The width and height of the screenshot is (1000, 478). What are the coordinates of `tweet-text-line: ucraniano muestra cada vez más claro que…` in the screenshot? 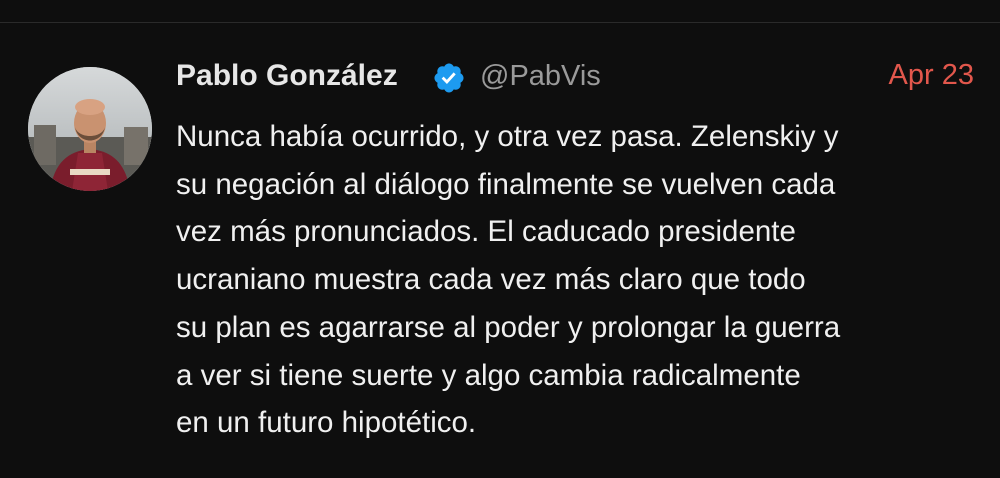 It's located at (491, 280).